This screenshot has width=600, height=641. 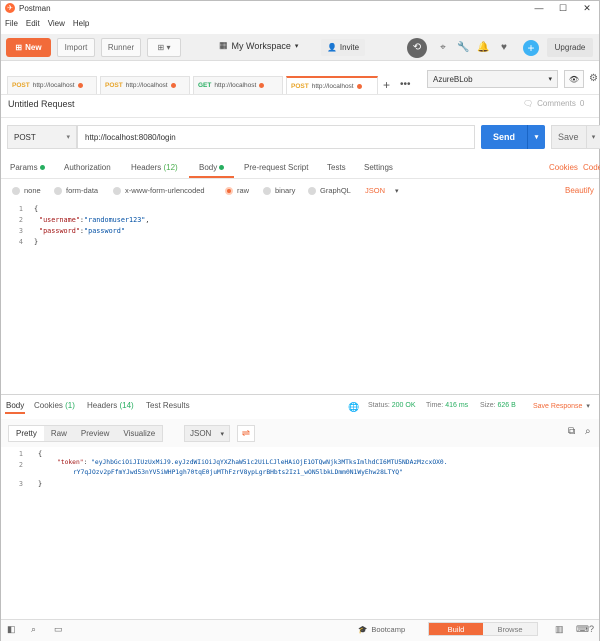 What do you see at coordinates (238, 85) in the screenshot?
I see `request-tab: GET http://localhost` at bounding box center [238, 85].